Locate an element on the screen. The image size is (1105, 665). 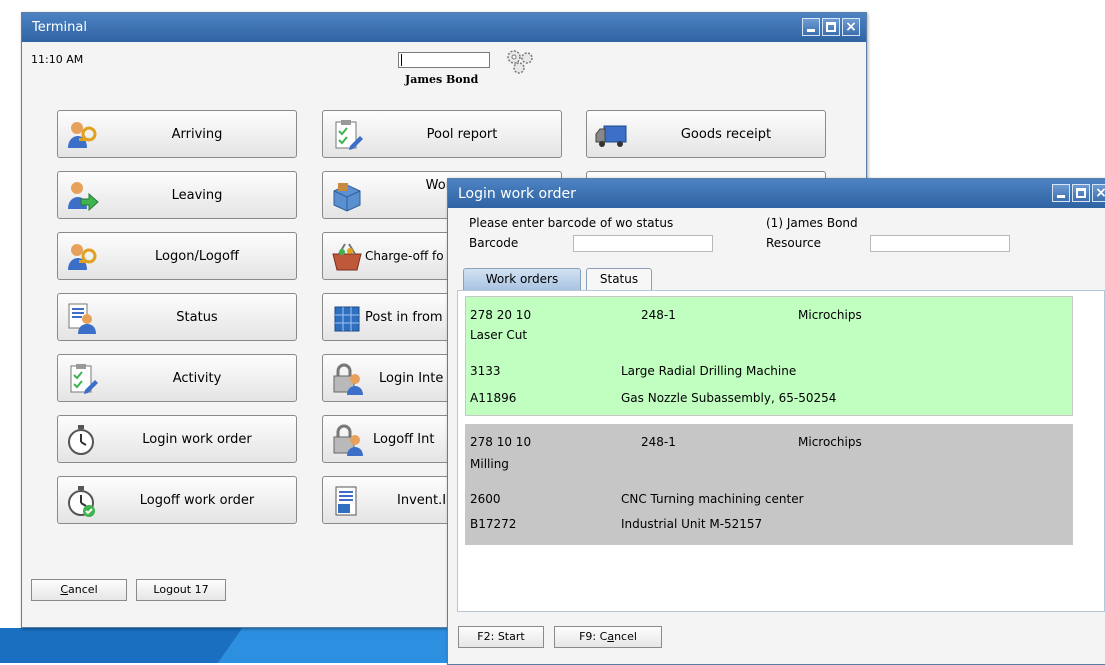
terminal-title: Terminal is located at coordinates (59, 27).